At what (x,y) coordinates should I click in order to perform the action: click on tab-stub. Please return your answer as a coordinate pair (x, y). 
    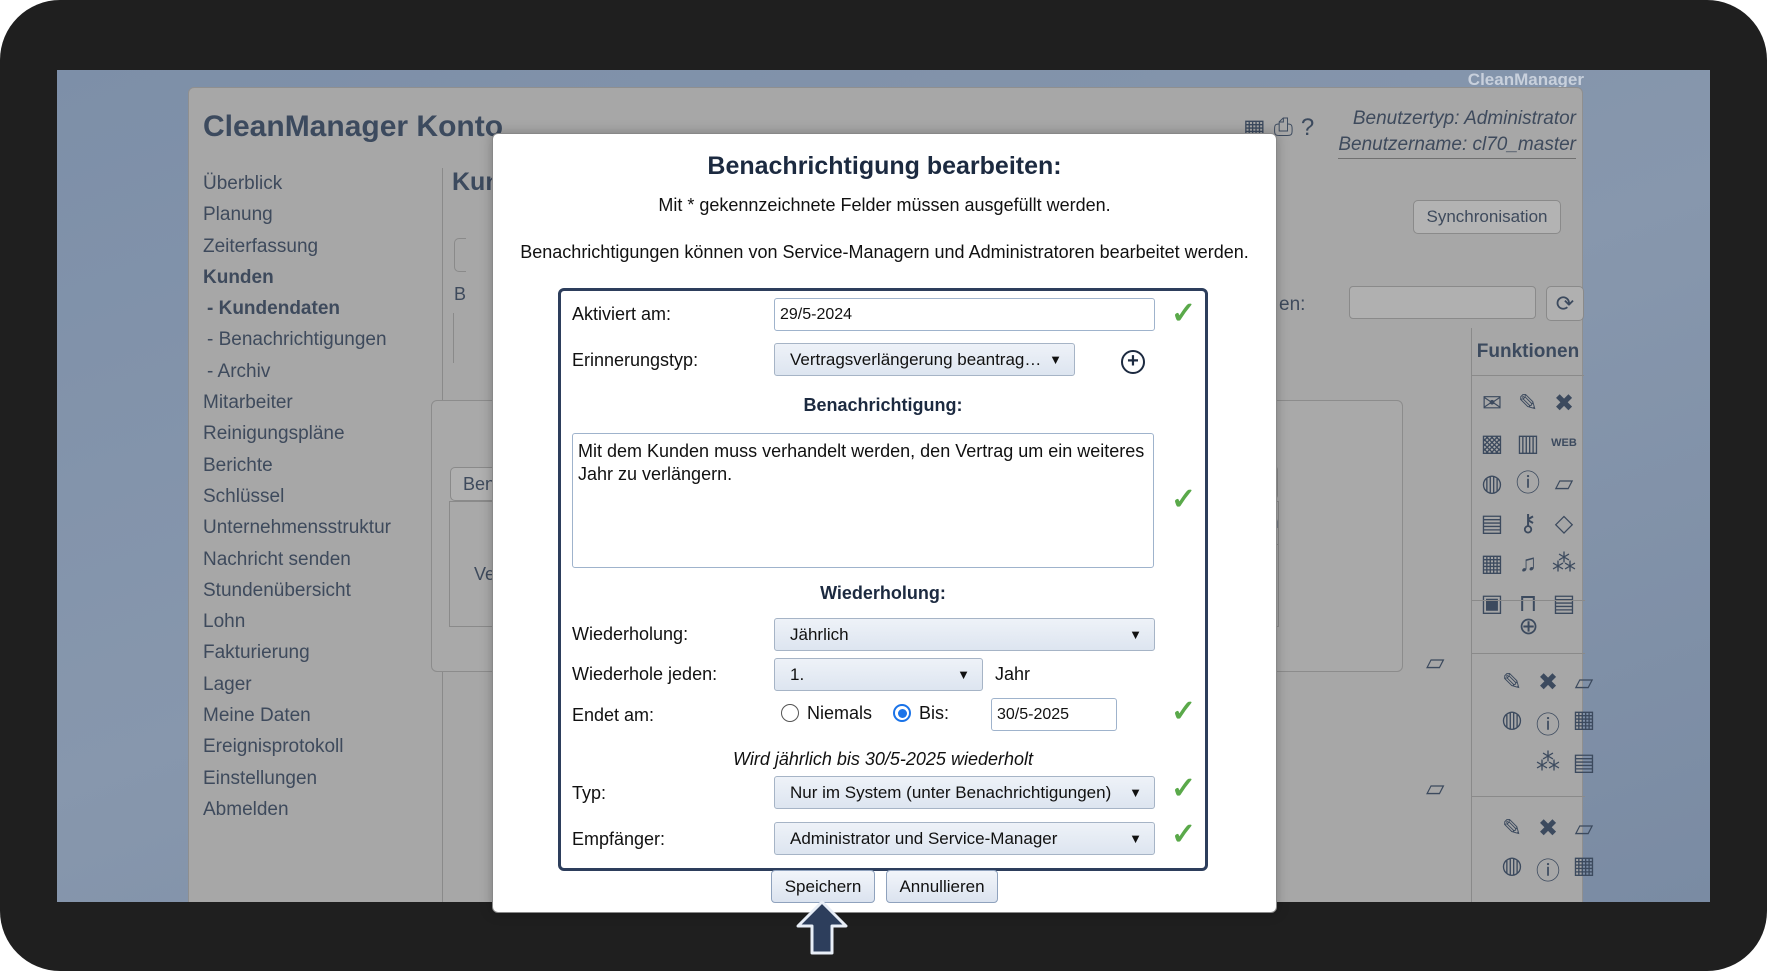
    Looking at the image, I should click on (460, 255).